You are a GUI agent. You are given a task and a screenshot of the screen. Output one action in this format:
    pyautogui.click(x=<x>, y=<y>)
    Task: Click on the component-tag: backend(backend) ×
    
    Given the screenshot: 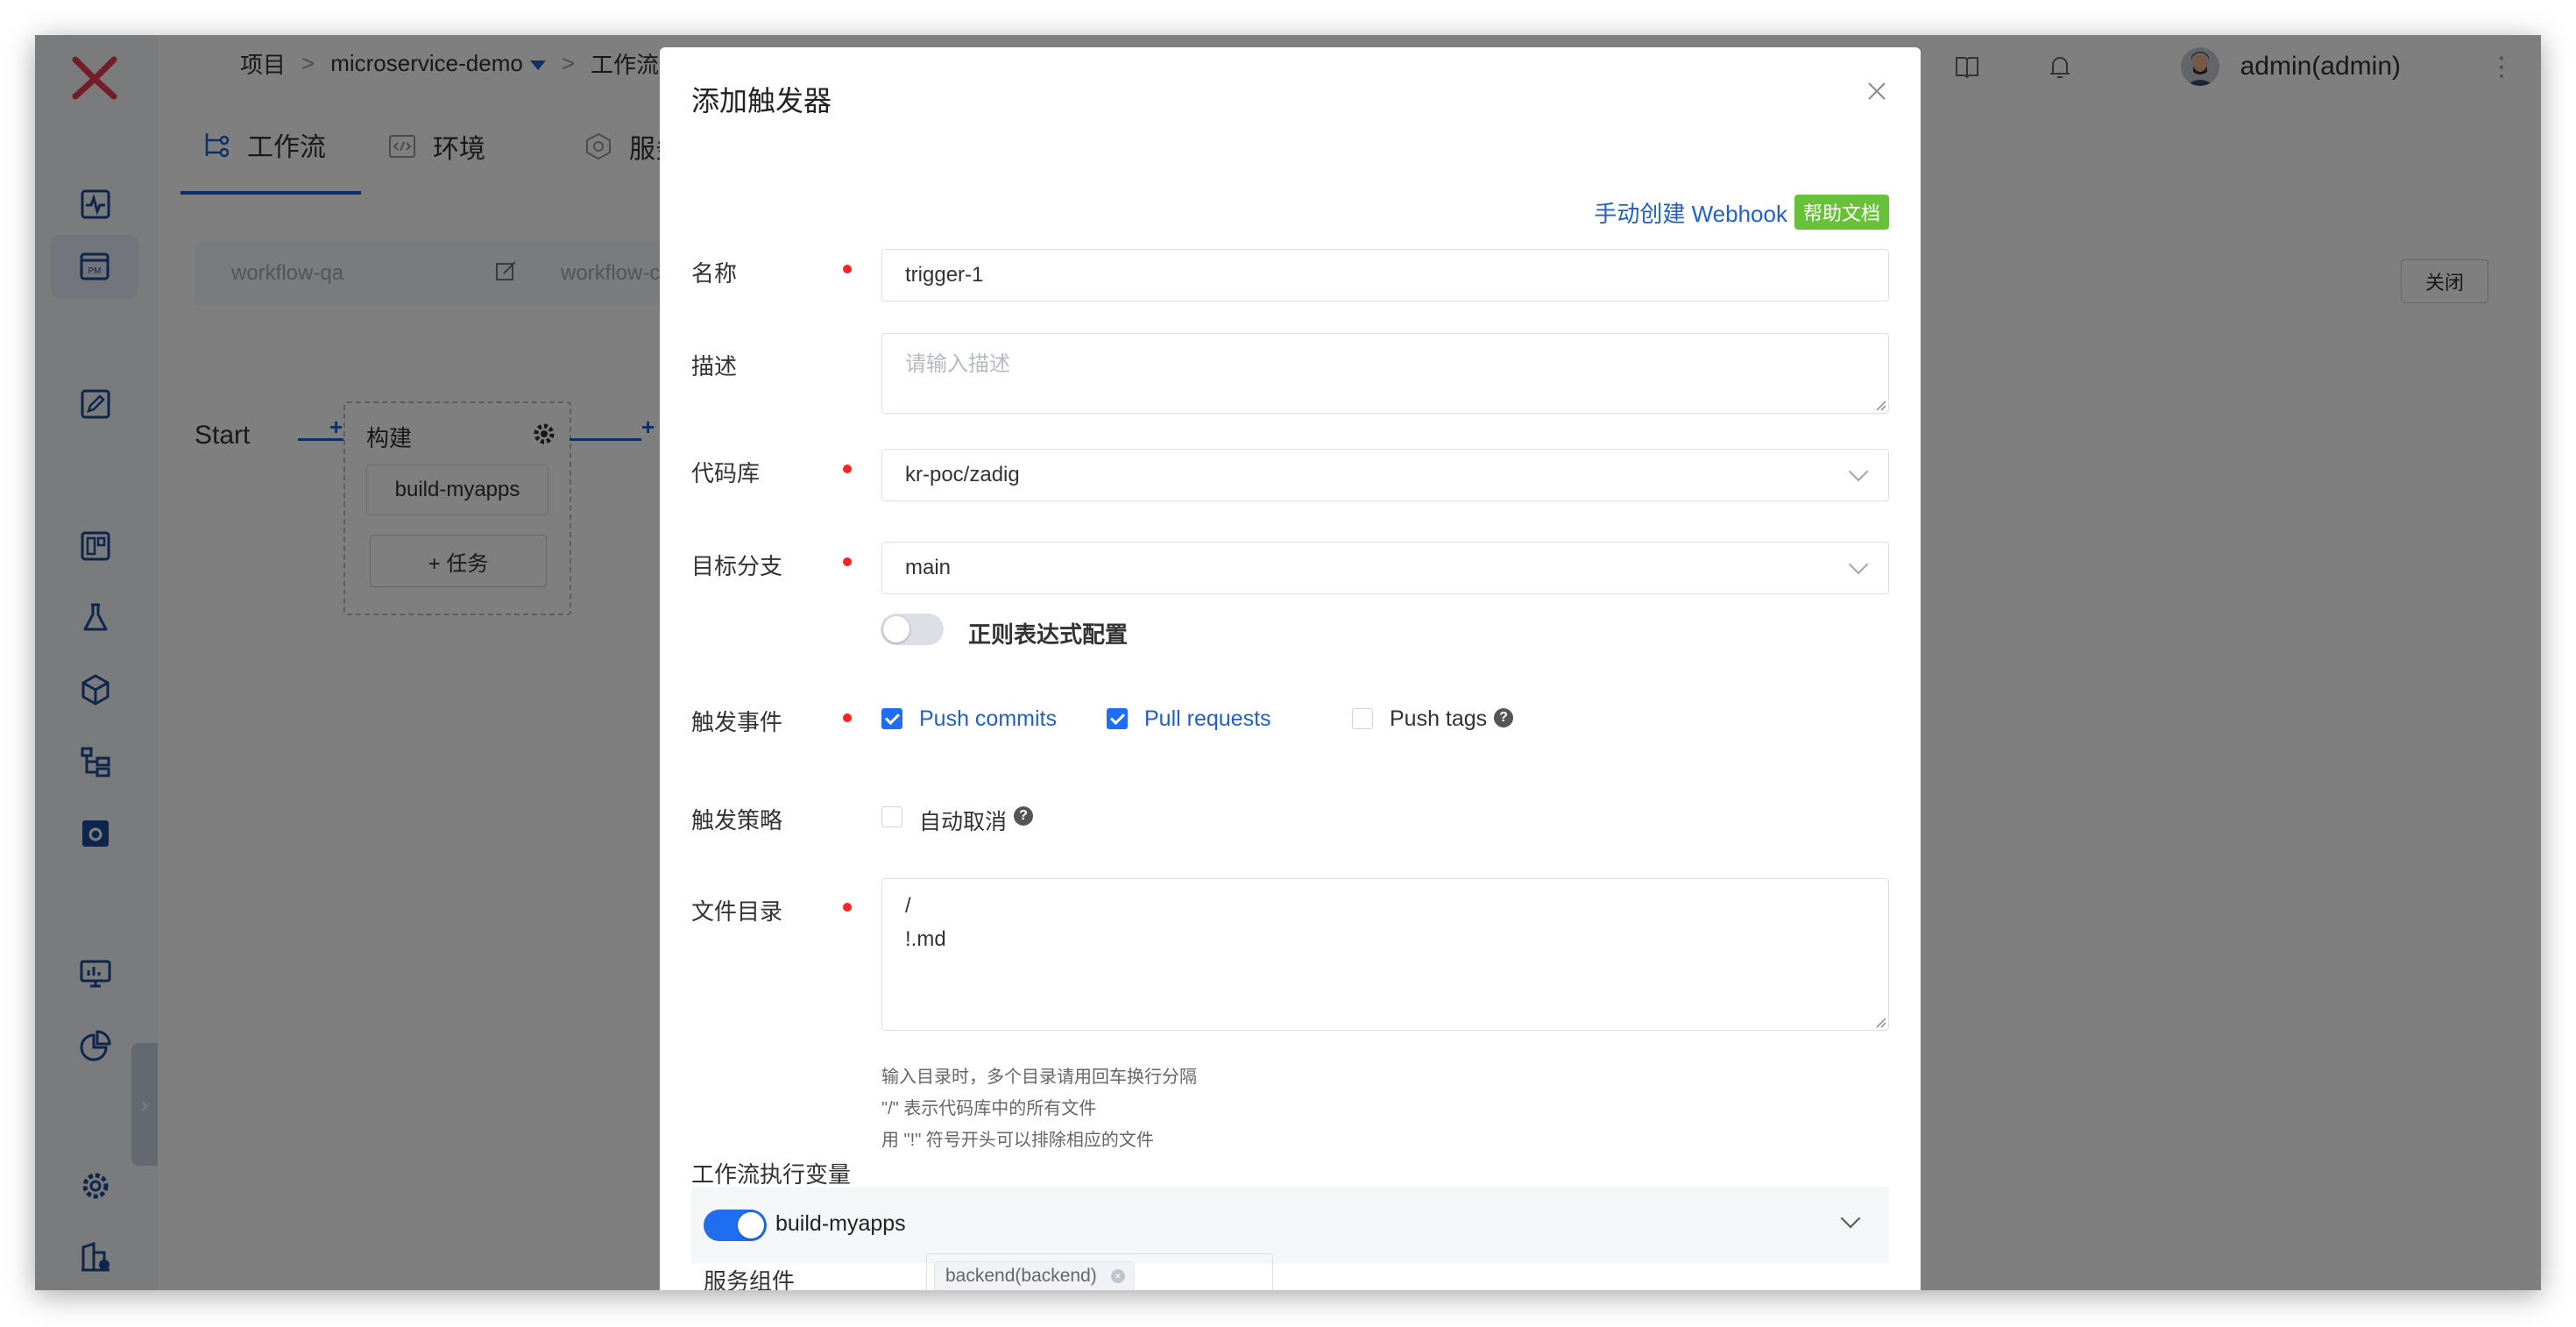 What is the action you would take?
    pyautogui.click(x=1034, y=1275)
    